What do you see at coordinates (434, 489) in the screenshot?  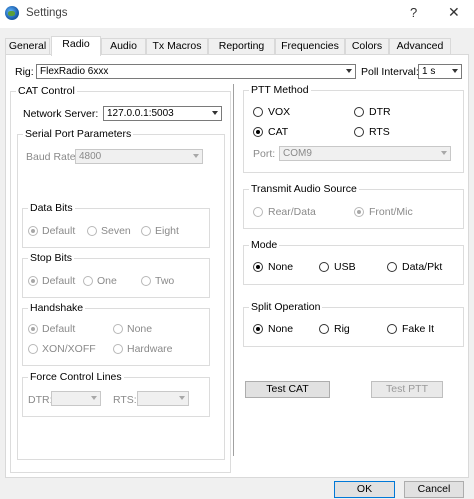 I see `cancel-button: Cancel` at bounding box center [434, 489].